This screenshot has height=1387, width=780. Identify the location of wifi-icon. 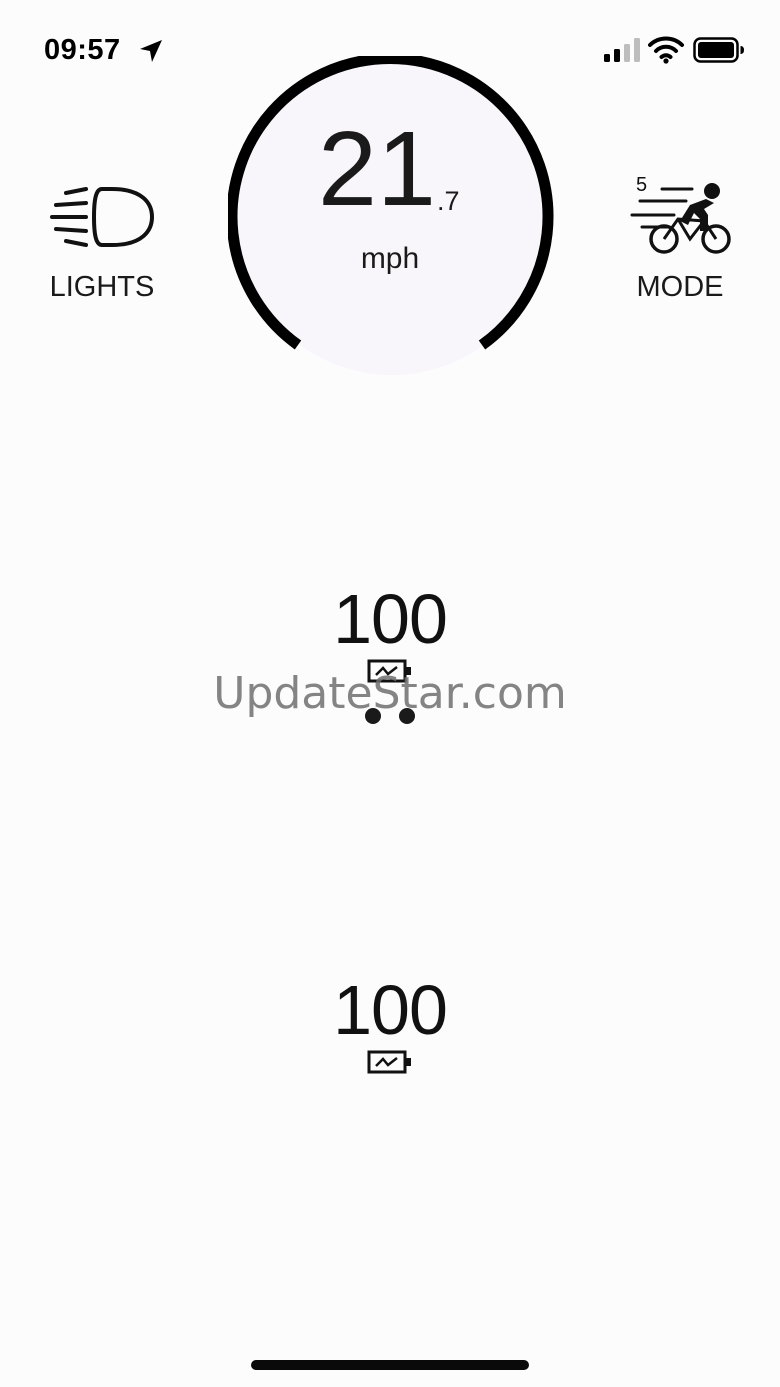
(666, 50).